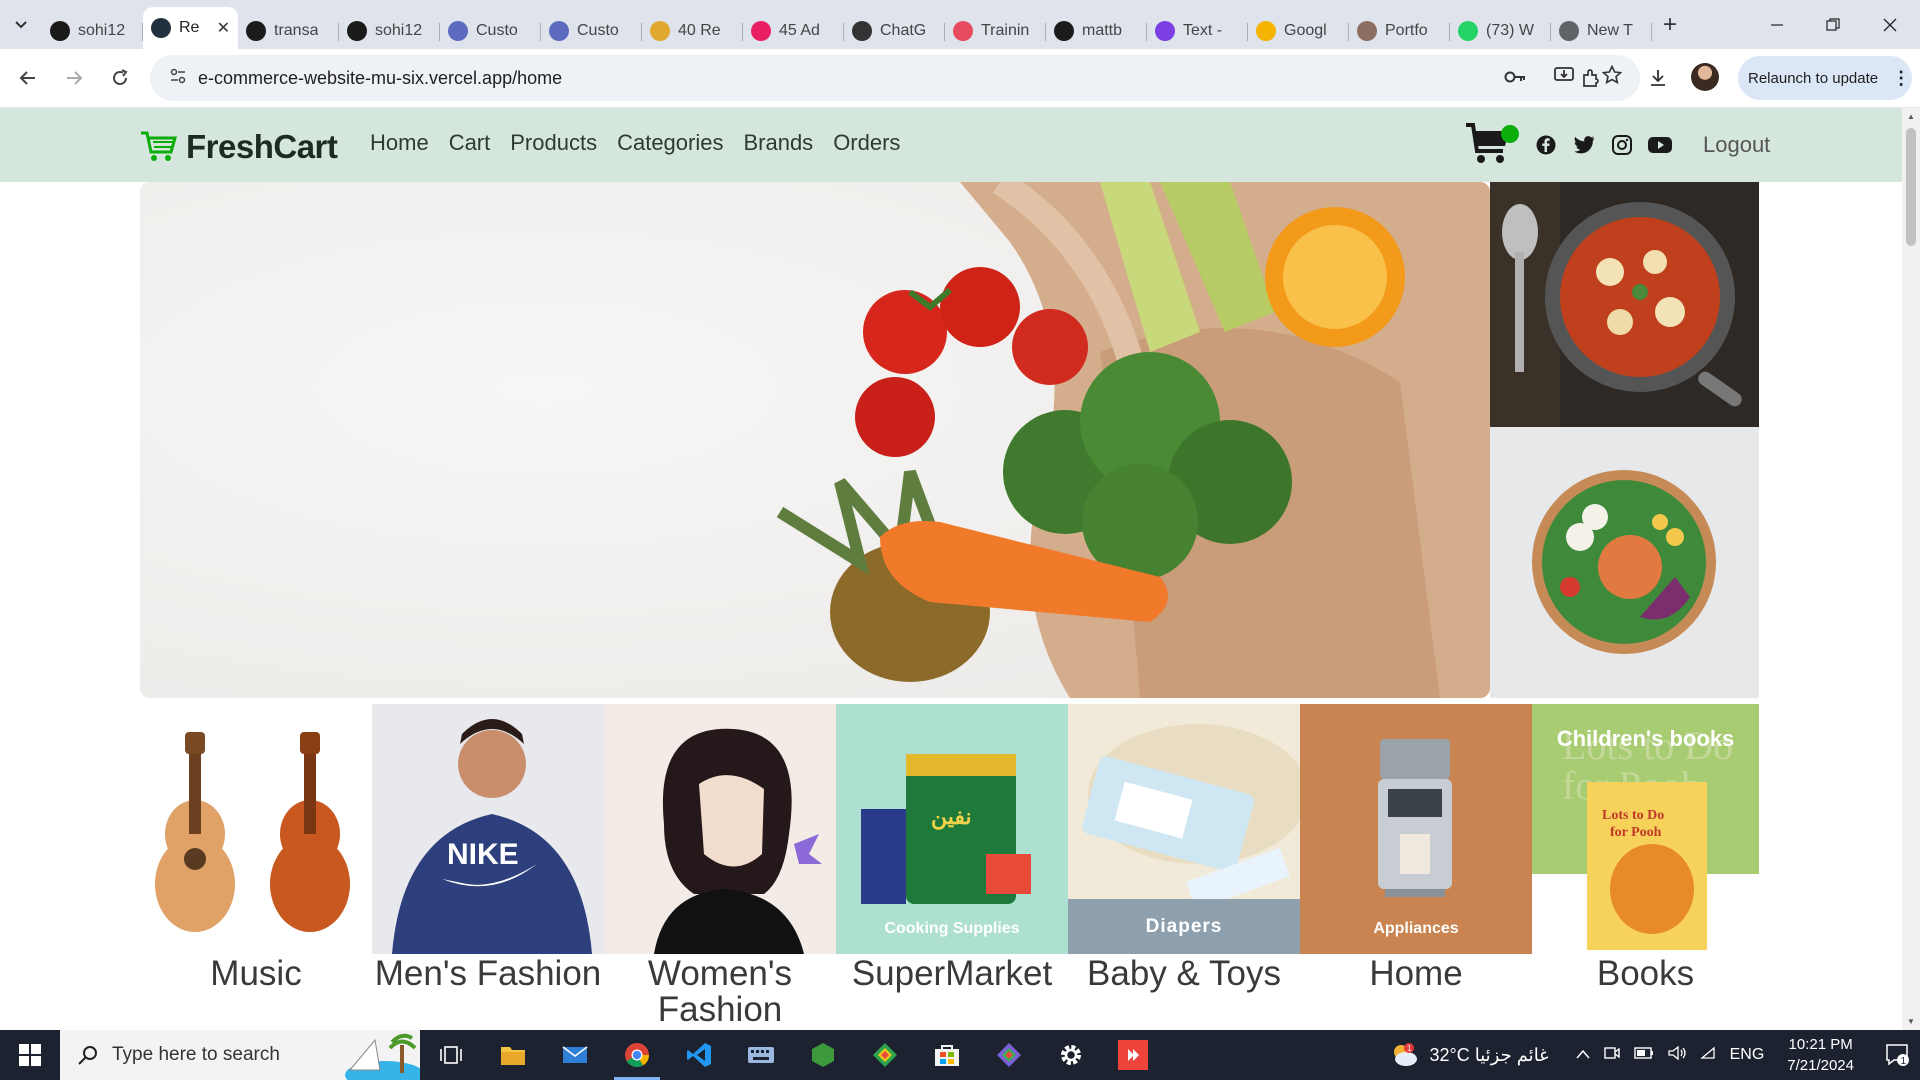 The image size is (1920, 1080). Describe the element at coordinates (1102, 30) in the screenshot. I see `tab-title: mattb` at that location.